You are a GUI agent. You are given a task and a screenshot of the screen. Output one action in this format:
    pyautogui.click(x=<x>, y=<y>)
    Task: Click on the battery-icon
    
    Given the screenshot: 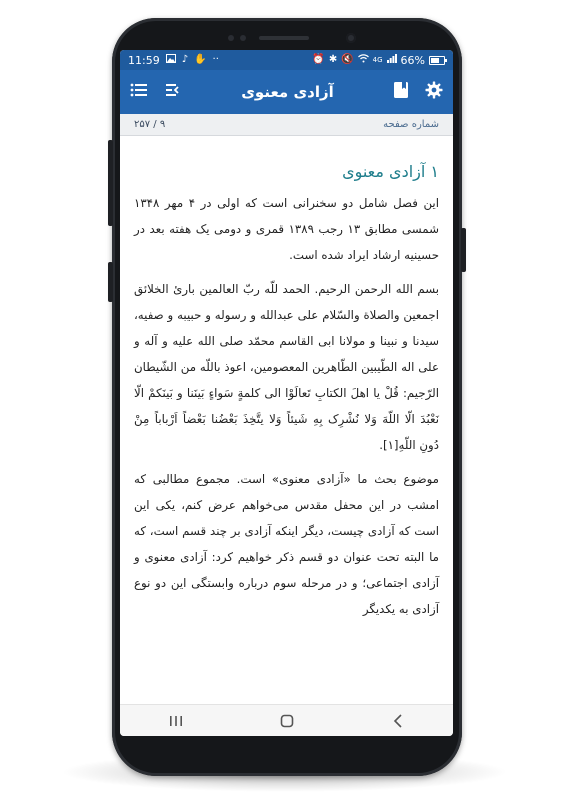 What is the action you would take?
    pyautogui.click(x=438, y=60)
    